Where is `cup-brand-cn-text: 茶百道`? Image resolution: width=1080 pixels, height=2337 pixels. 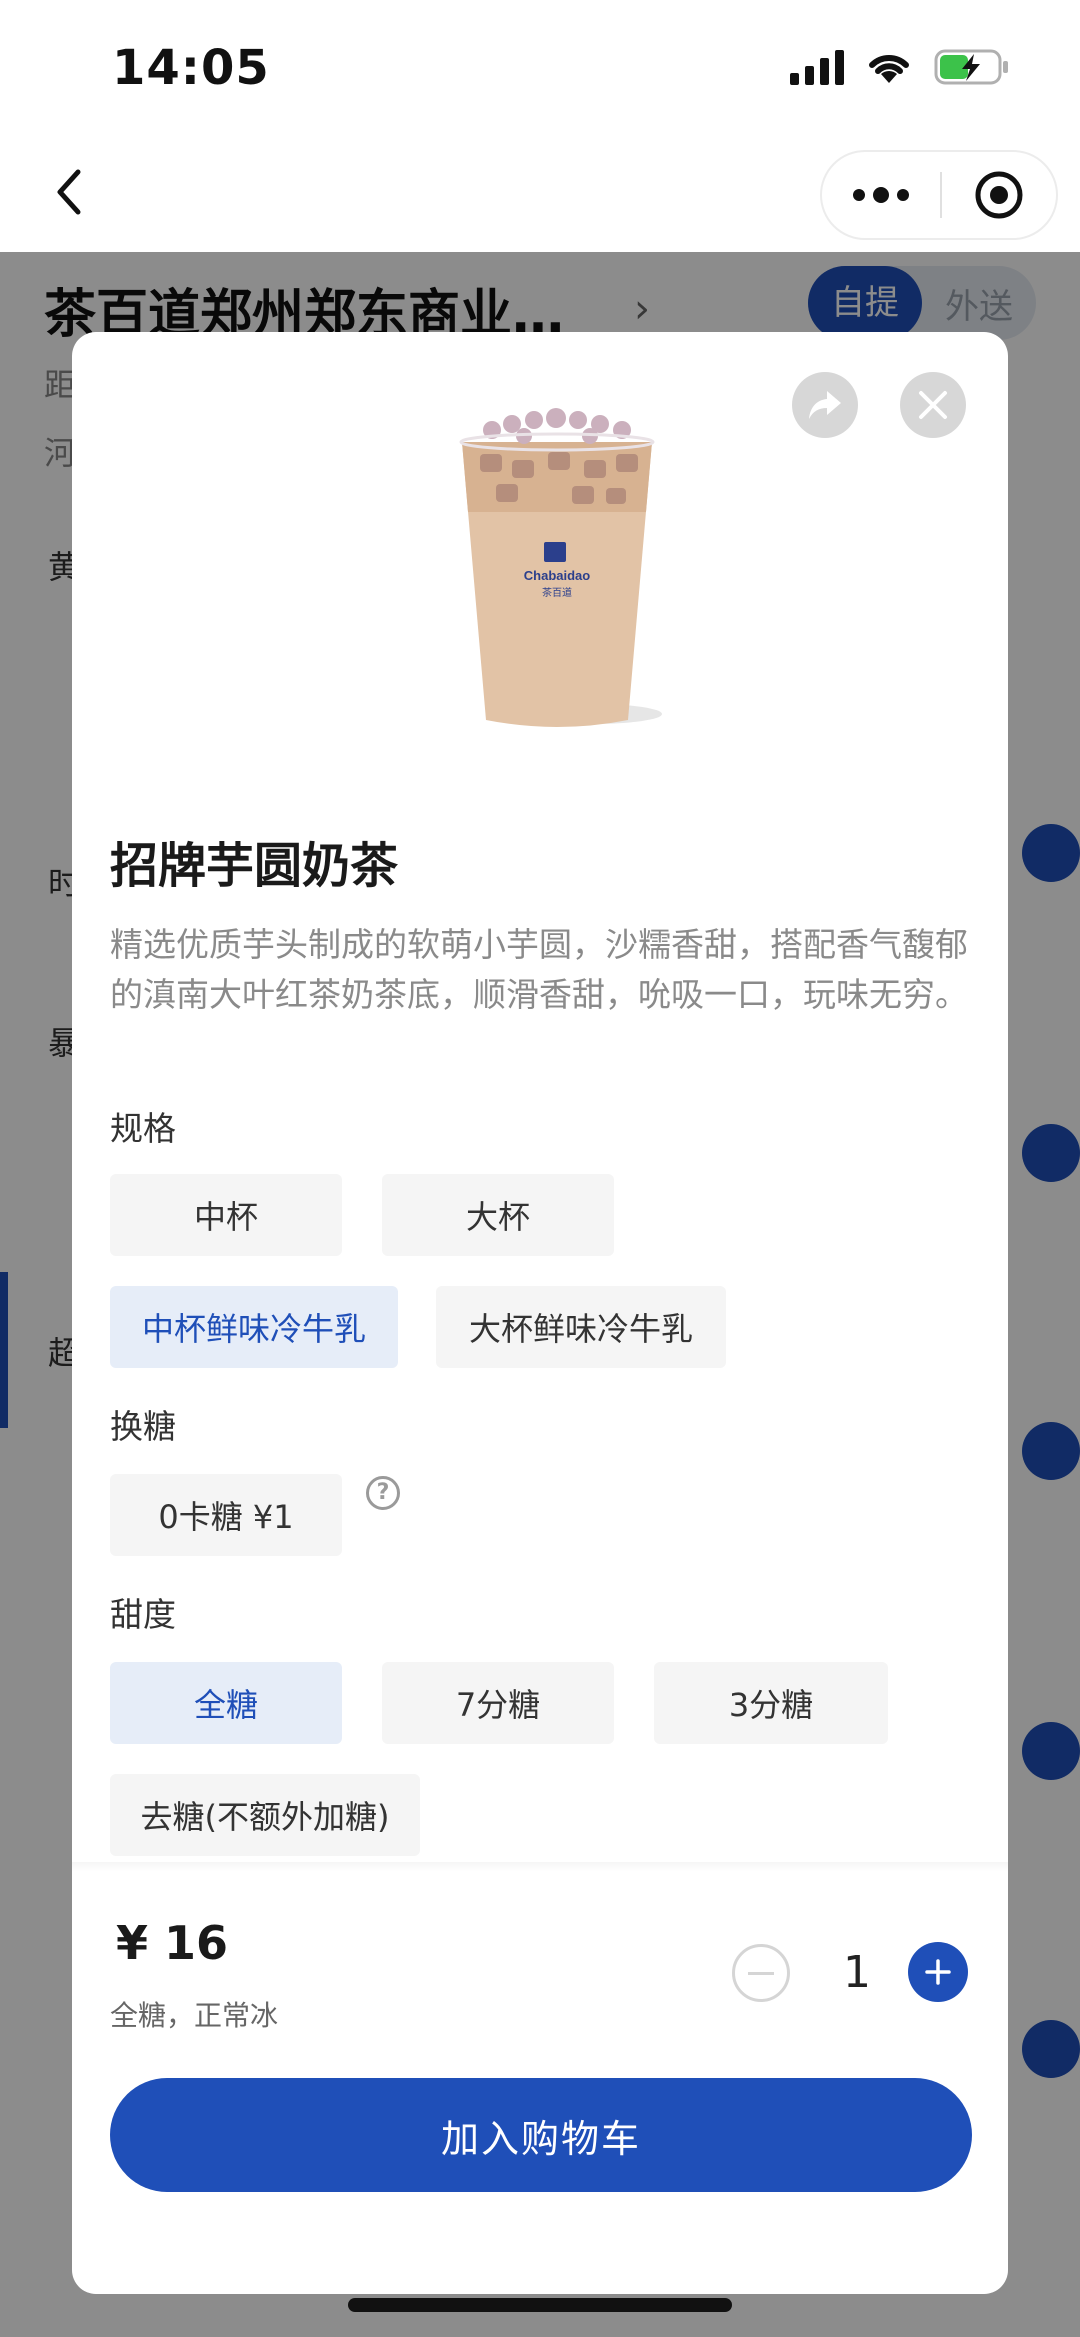 cup-brand-cn-text: 茶百道 is located at coordinates (557, 592).